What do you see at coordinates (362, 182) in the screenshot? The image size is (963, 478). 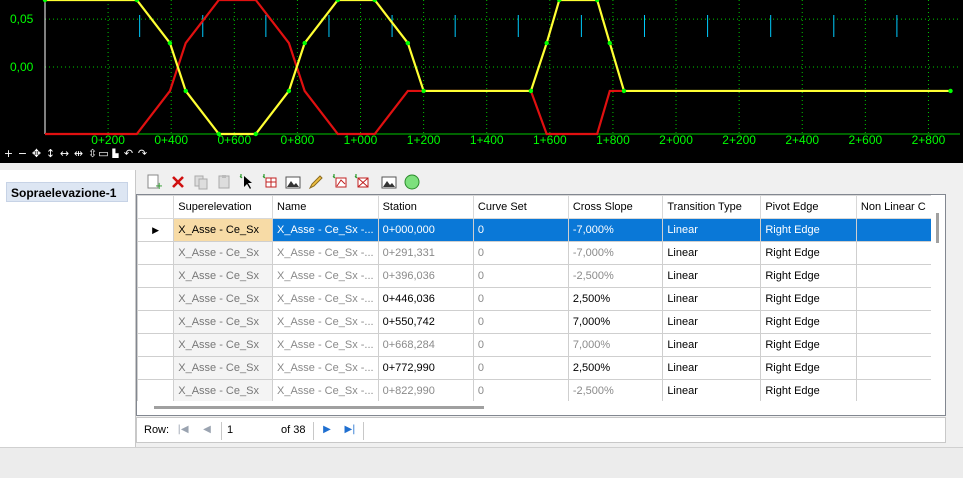 I see `remove-graph-icon` at bounding box center [362, 182].